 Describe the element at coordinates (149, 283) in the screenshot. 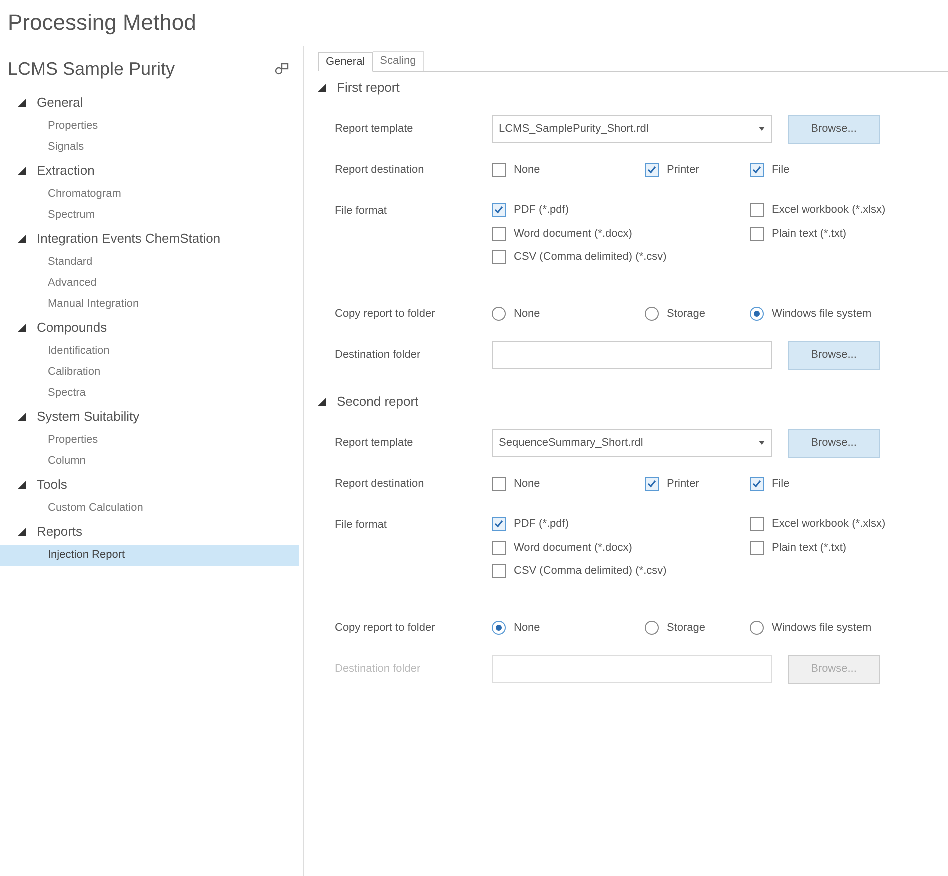

I see `tree-item: Advanced` at that location.